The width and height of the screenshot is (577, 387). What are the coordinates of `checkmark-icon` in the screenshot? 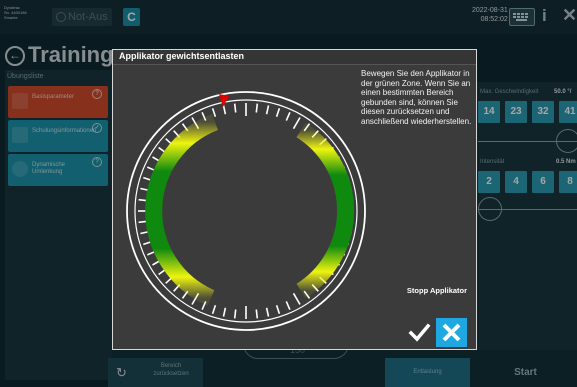 It's located at (419, 332).